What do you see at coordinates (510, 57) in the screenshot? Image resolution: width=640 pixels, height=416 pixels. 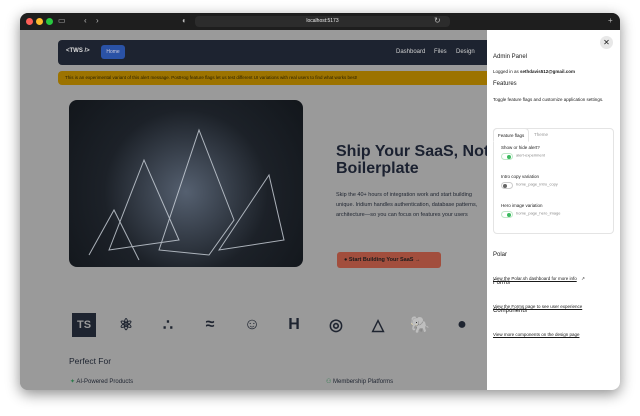 I see `panel-title: Admin Panel` at bounding box center [510, 57].